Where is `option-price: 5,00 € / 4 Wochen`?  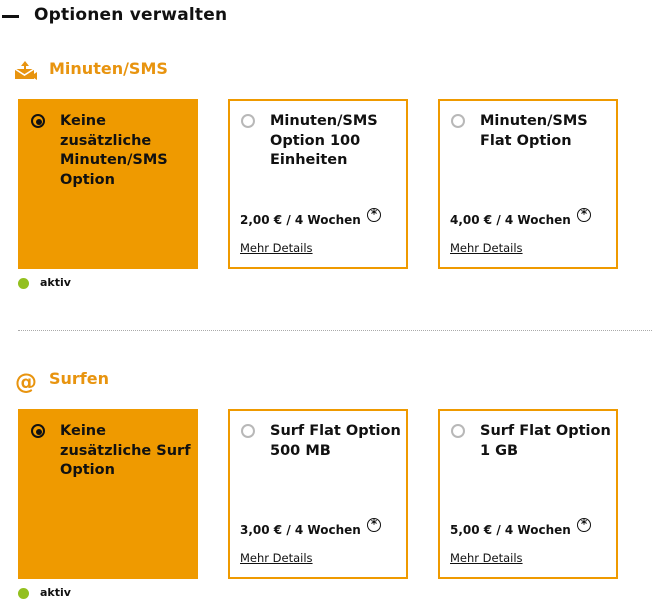
option-price: 5,00 € / 4 Wochen is located at coordinates (510, 530).